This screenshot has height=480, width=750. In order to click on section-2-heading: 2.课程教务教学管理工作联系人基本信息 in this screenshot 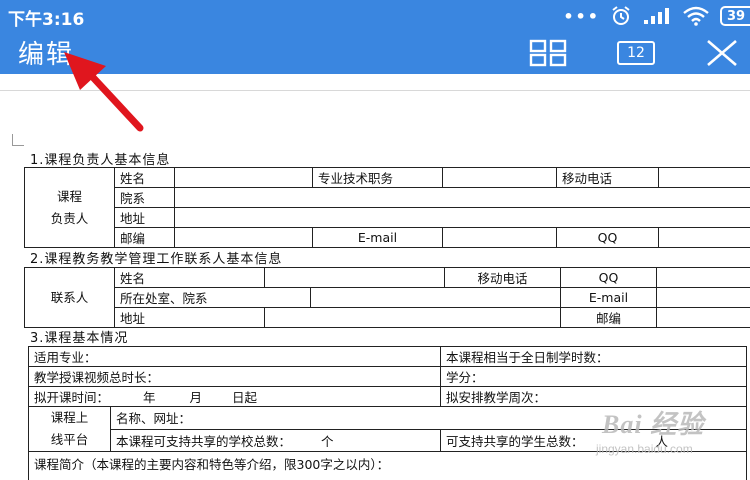, I will do `click(156, 259)`.